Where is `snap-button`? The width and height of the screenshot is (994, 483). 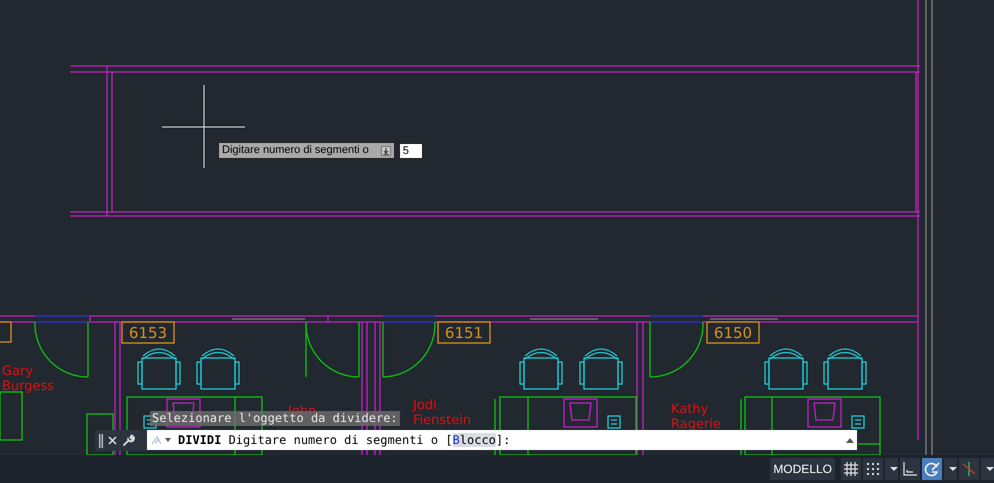
snap-button is located at coordinates (873, 469).